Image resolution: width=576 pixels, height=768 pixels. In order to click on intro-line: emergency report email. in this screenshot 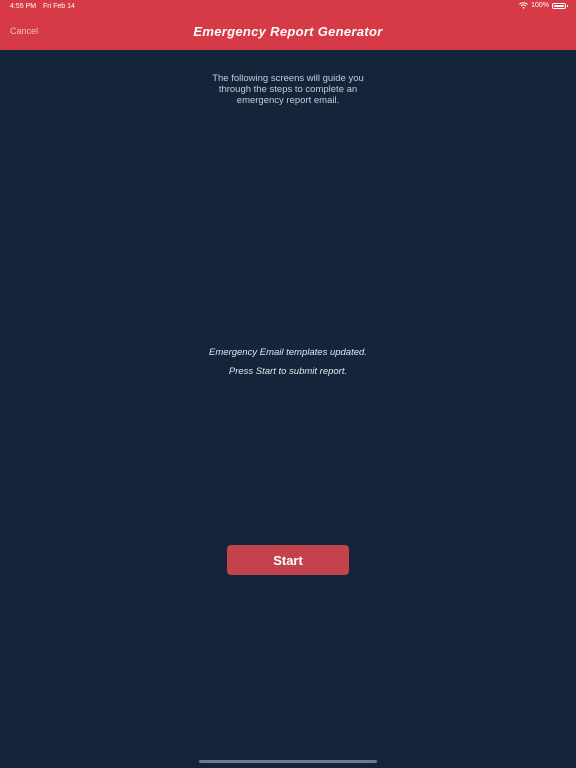, I will do `click(288, 100)`.